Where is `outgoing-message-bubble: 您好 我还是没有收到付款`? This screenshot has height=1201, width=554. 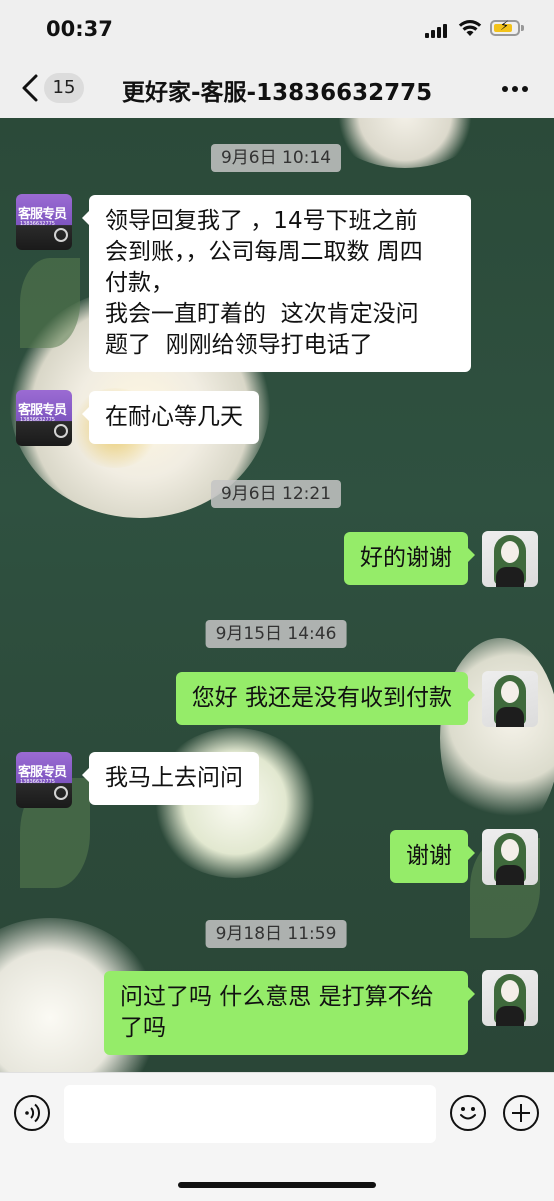
outgoing-message-bubble: 您好 我还是没有收到付款 is located at coordinates (325, 698).